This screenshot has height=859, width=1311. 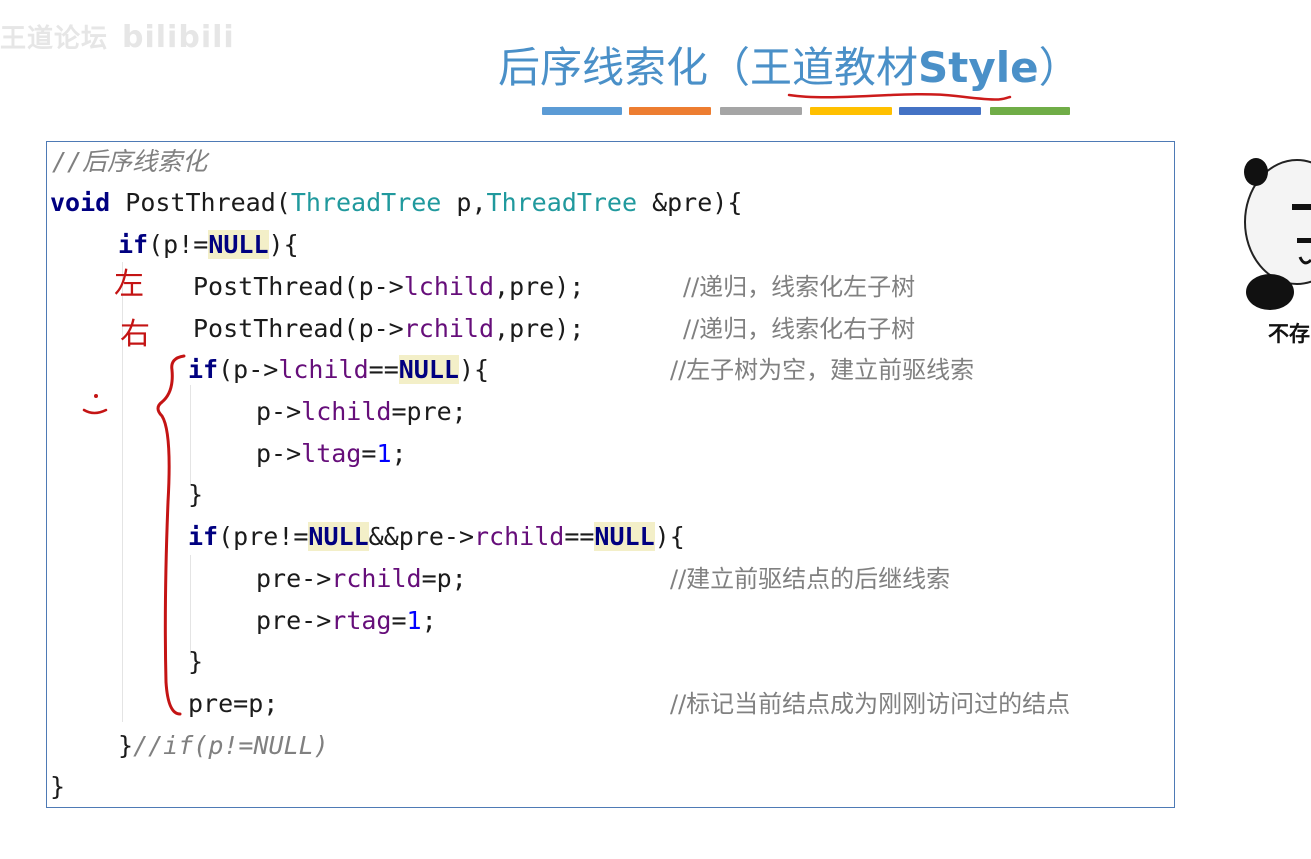 I want to click on title-style: Style, so click(x=978, y=67).